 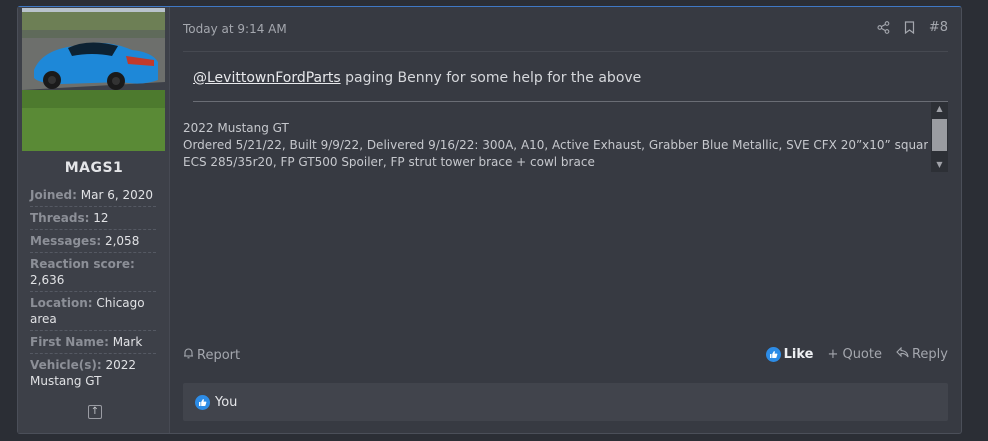 I want to click on quote-button: + Quote, so click(x=854, y=354).